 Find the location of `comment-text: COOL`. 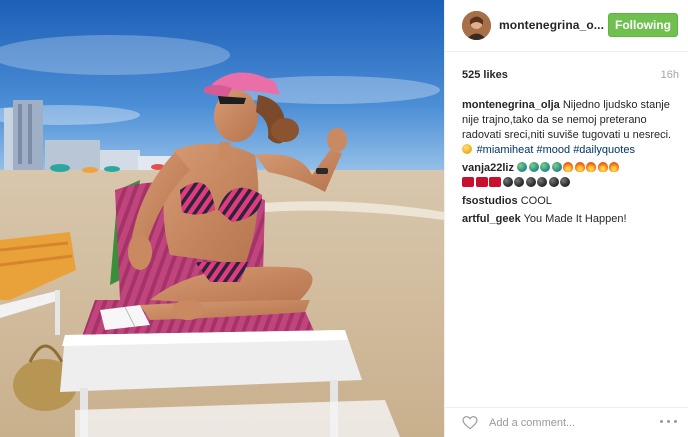

comment-text: COOL is located at coordinates (536, 201).